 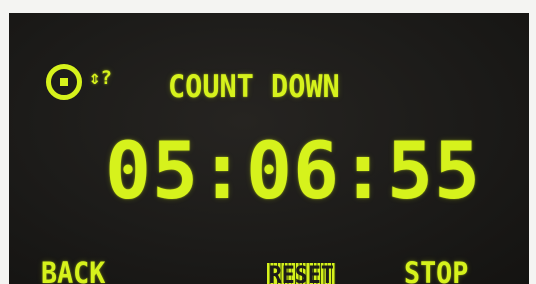 I want to click on target-icon, so click(x=64, y=82).